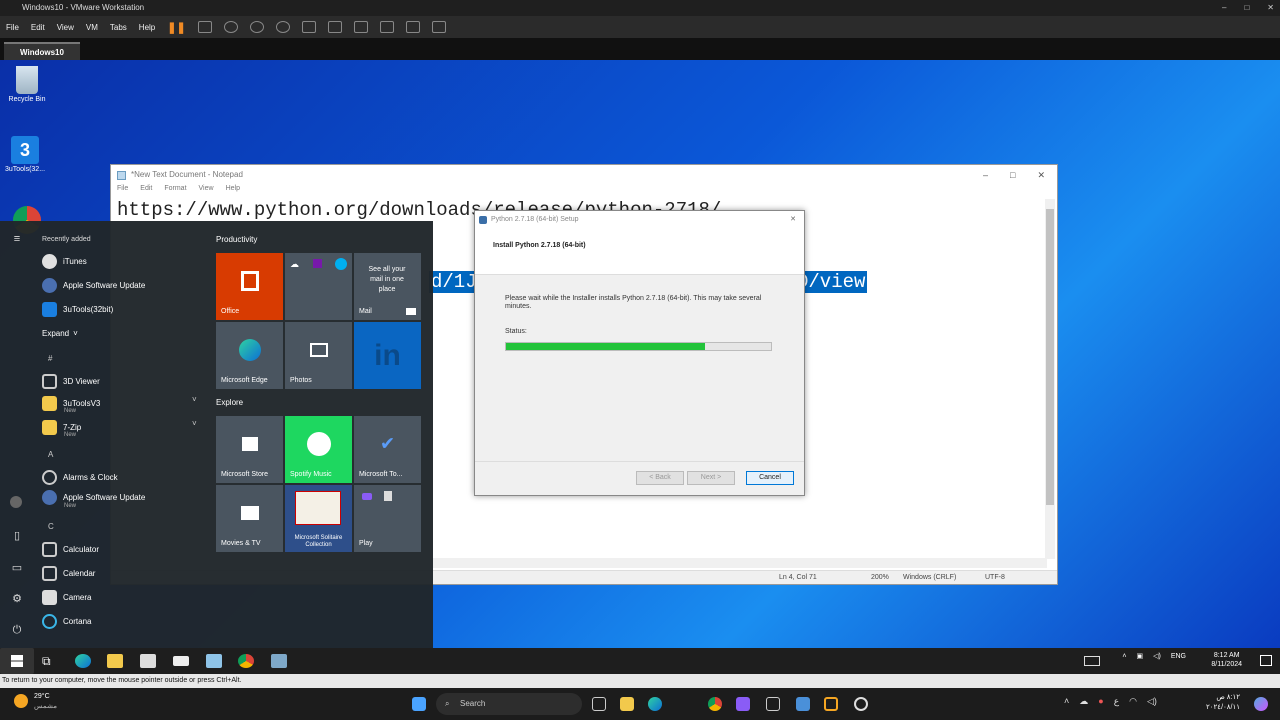  What do you see at coordinates (249, 449) in the screenshot?
I see `tile-microsoft-store: Microsoft Store` at bounding box center [249, 449].